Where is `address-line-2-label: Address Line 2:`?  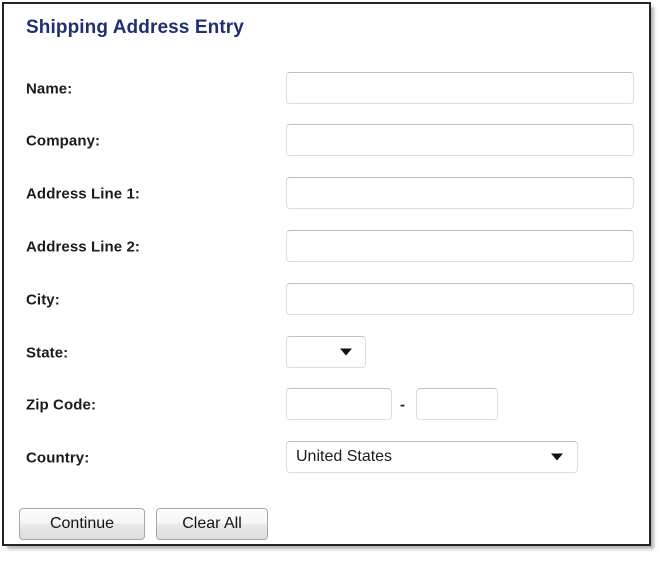
address-line-2-label: Address Line 2: is located at coordinates (83, 247).